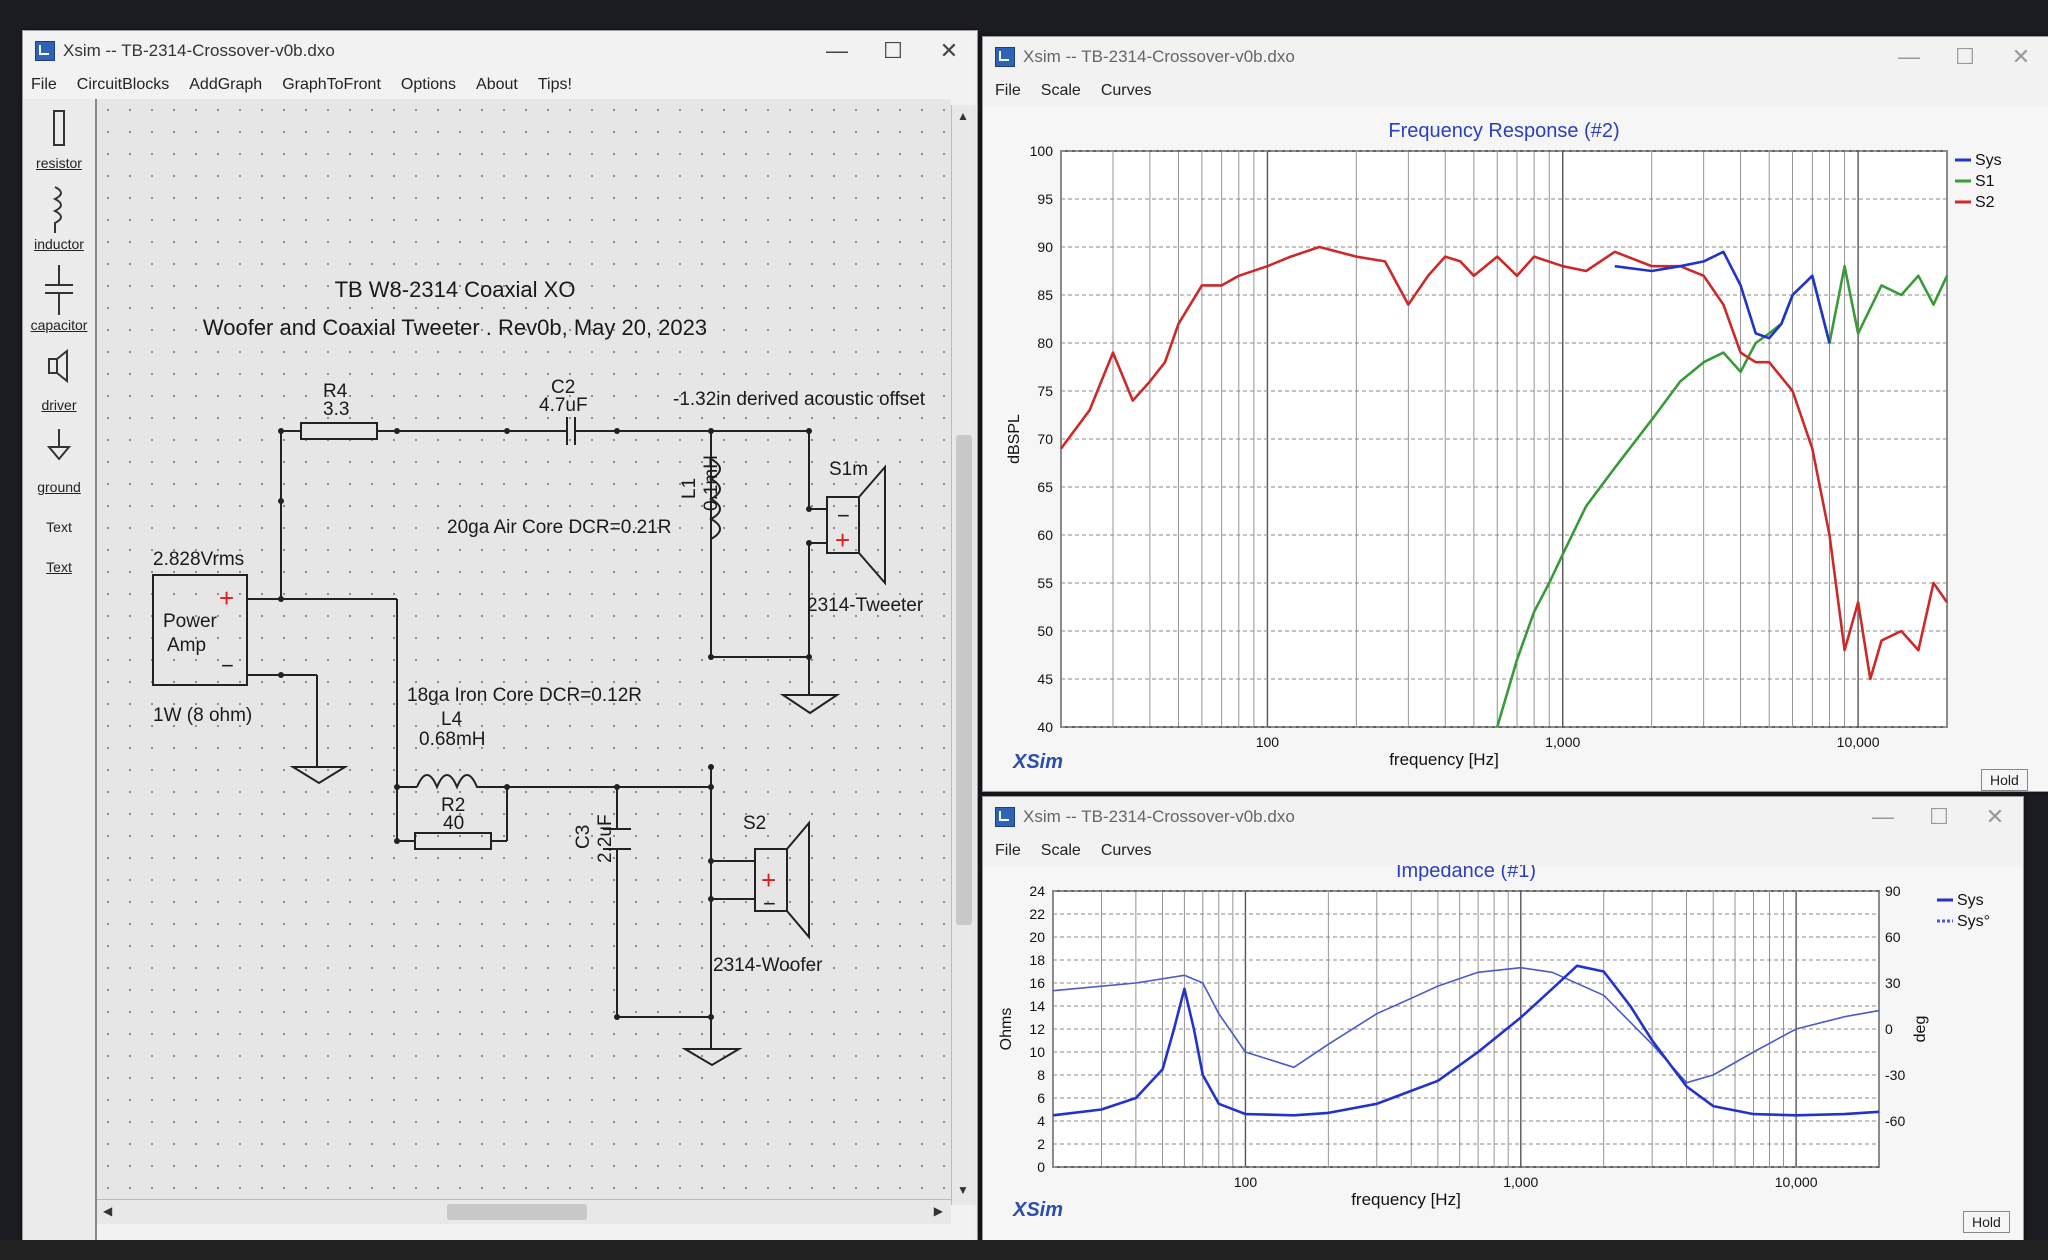 Image resolution: width=2048 pixels, height=1260 pixels. What do you see at coordinates (555, 85) in the screenshot?
I see `menu-tips: Tips!` at bounding box center [555, 85].